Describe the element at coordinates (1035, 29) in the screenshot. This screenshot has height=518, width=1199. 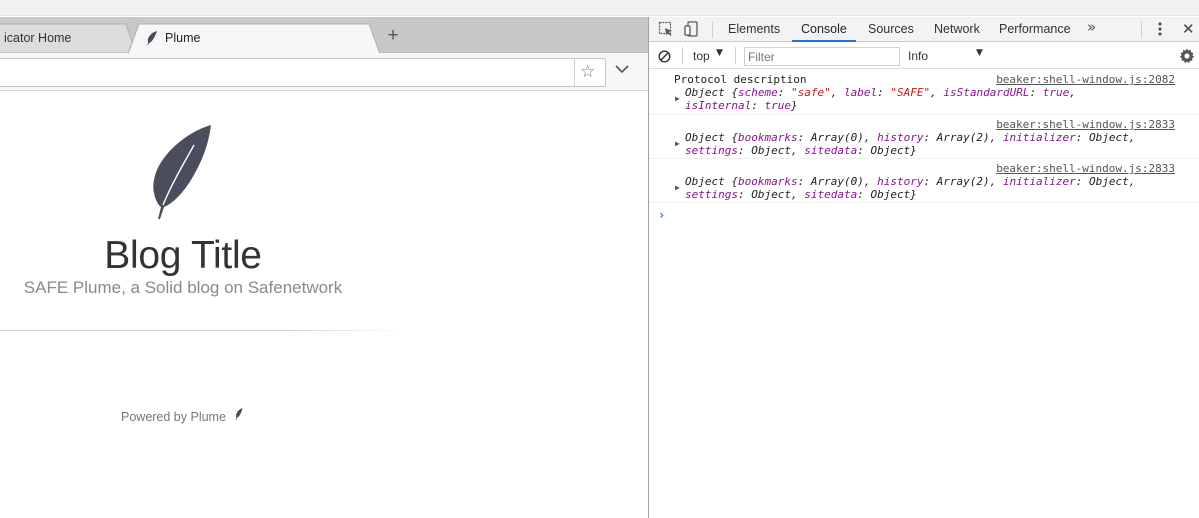
I see `tab-performance: Performance` at that location.